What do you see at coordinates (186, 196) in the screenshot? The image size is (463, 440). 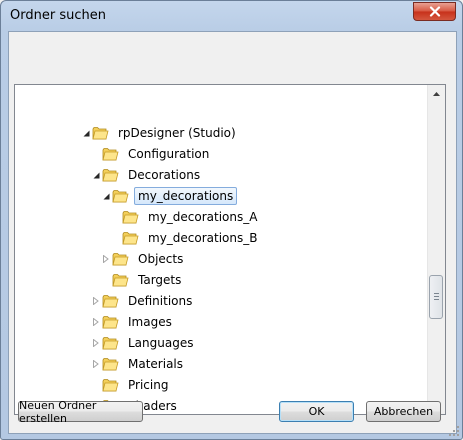 I see `tree-node-label: my_decorations` at bounding box center [186, 196].